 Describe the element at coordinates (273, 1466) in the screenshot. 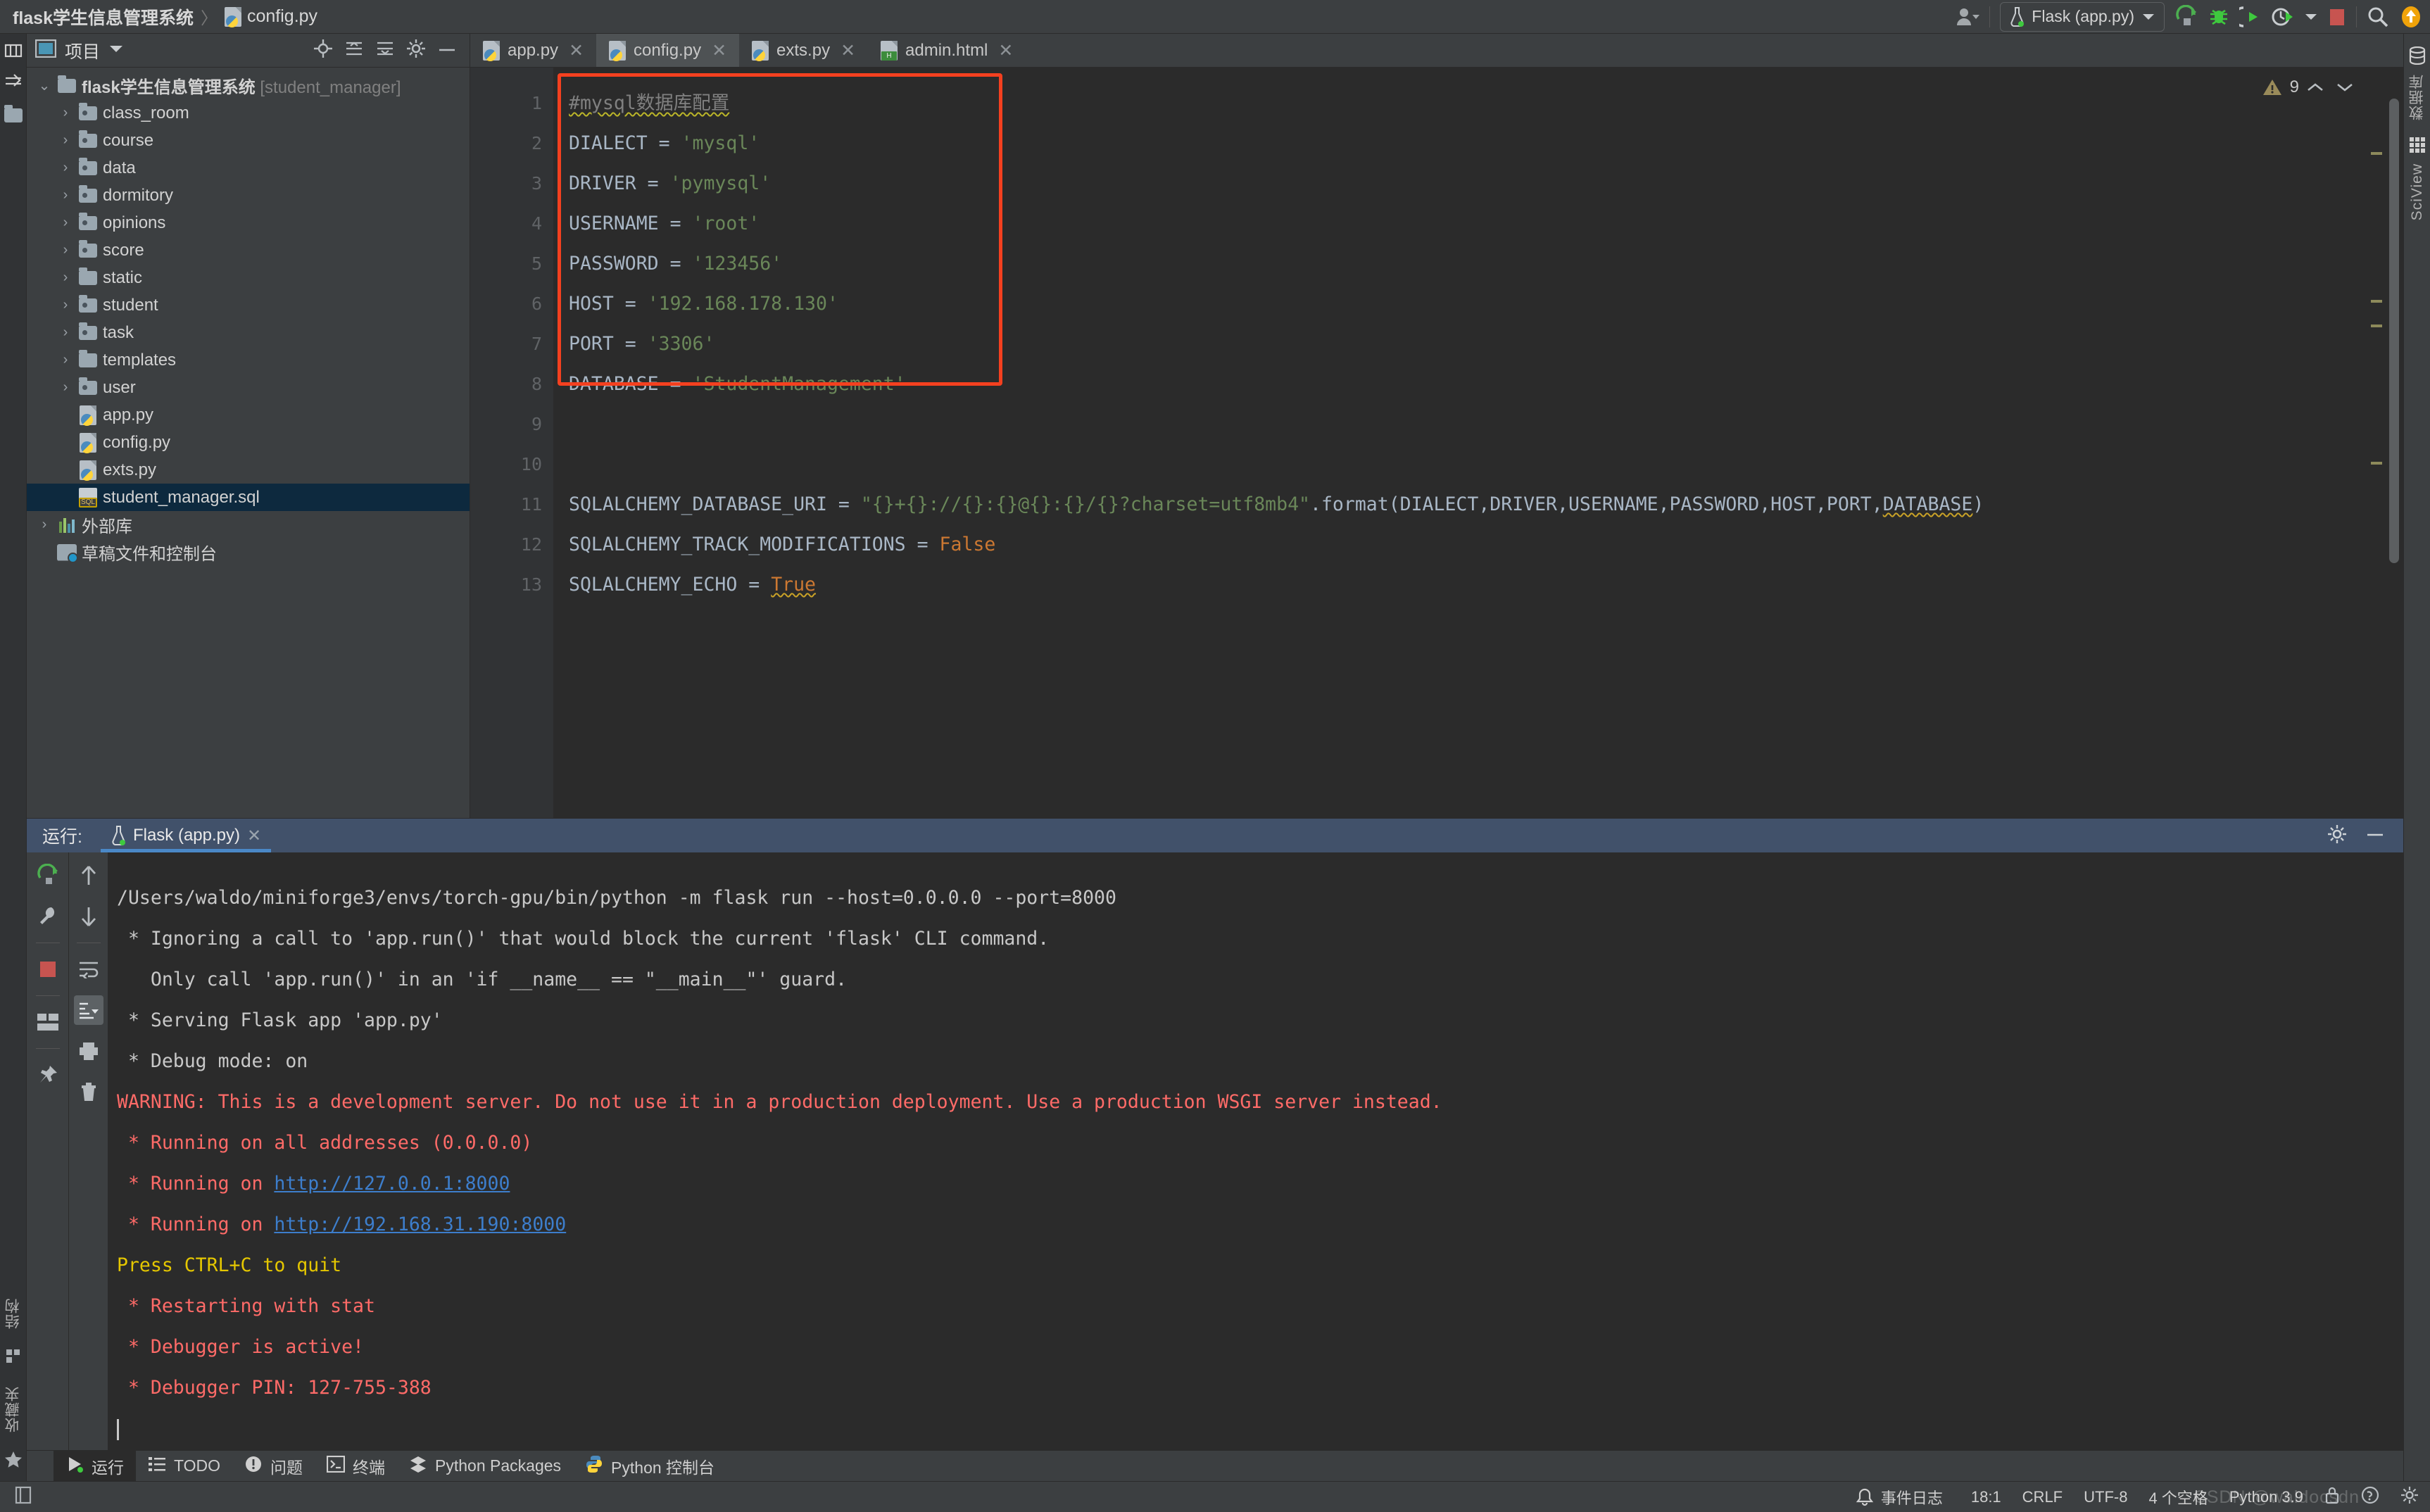

I see `tool-window-tab-: 问题` at that location.